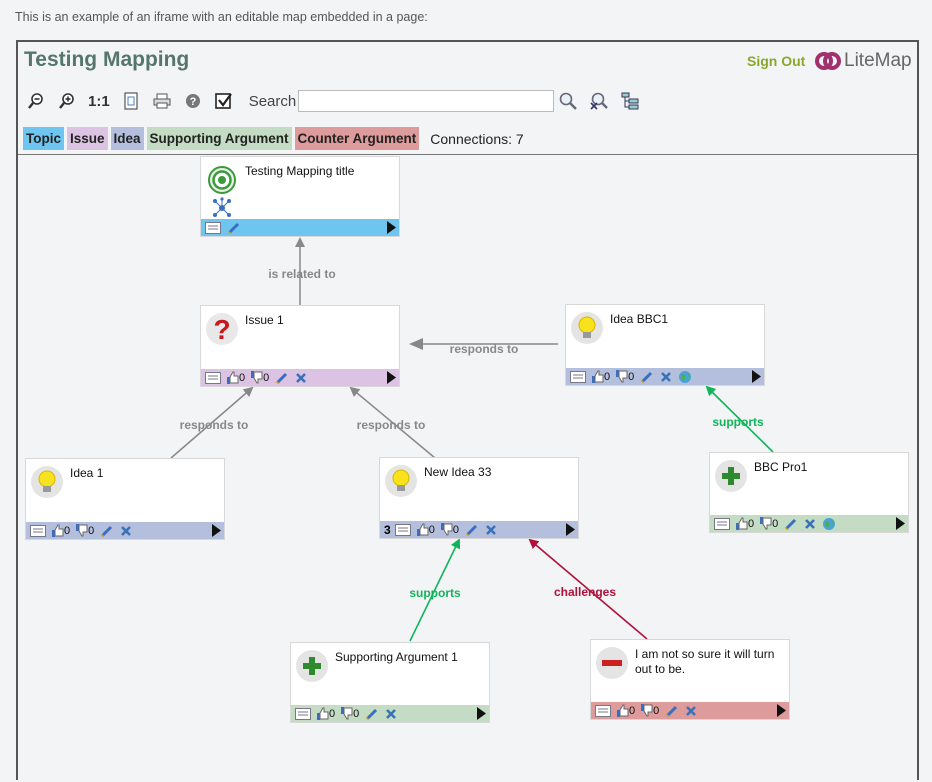 The height and width of the screenshot is (782, 932). What do you see at coordinates (479, 498) in the screenshot?
I see `node-new-idea-33: New Idea 33 3 0 0` at bounding box center [479, 498].